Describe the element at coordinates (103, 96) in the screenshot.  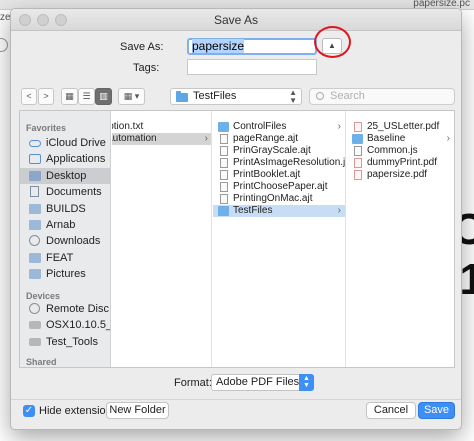
I see `column-view-button: ▥` at that location.